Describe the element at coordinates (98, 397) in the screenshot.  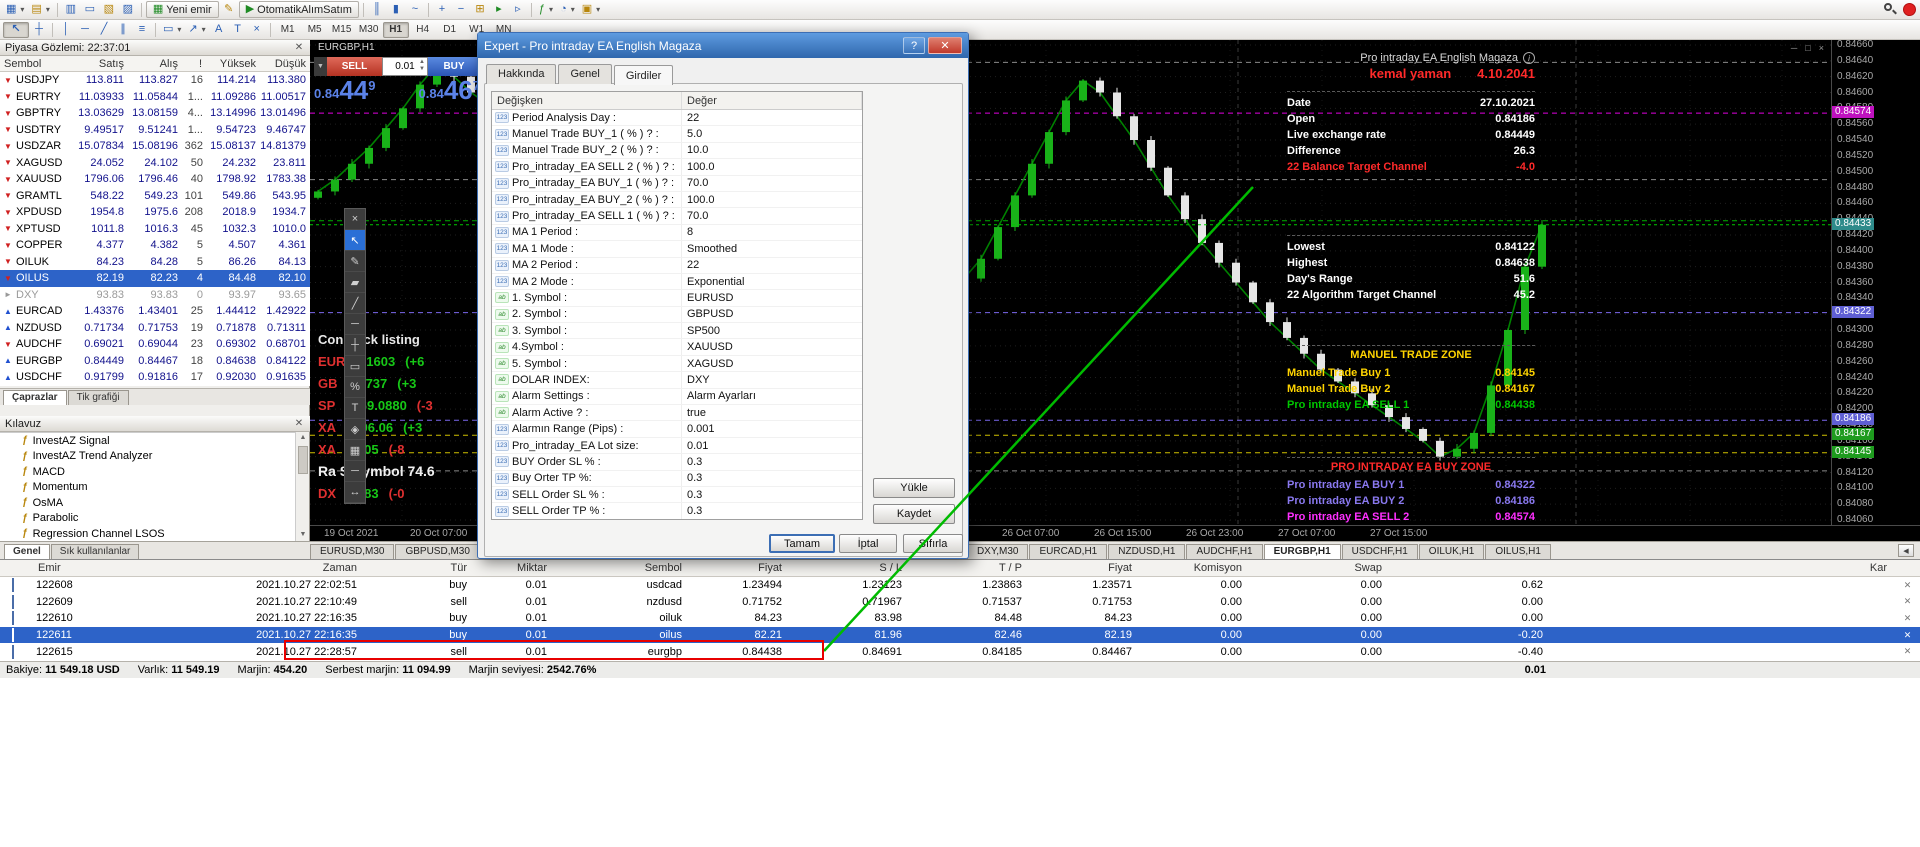
I see `market-watch-tab: Tik grafiği` at that location.